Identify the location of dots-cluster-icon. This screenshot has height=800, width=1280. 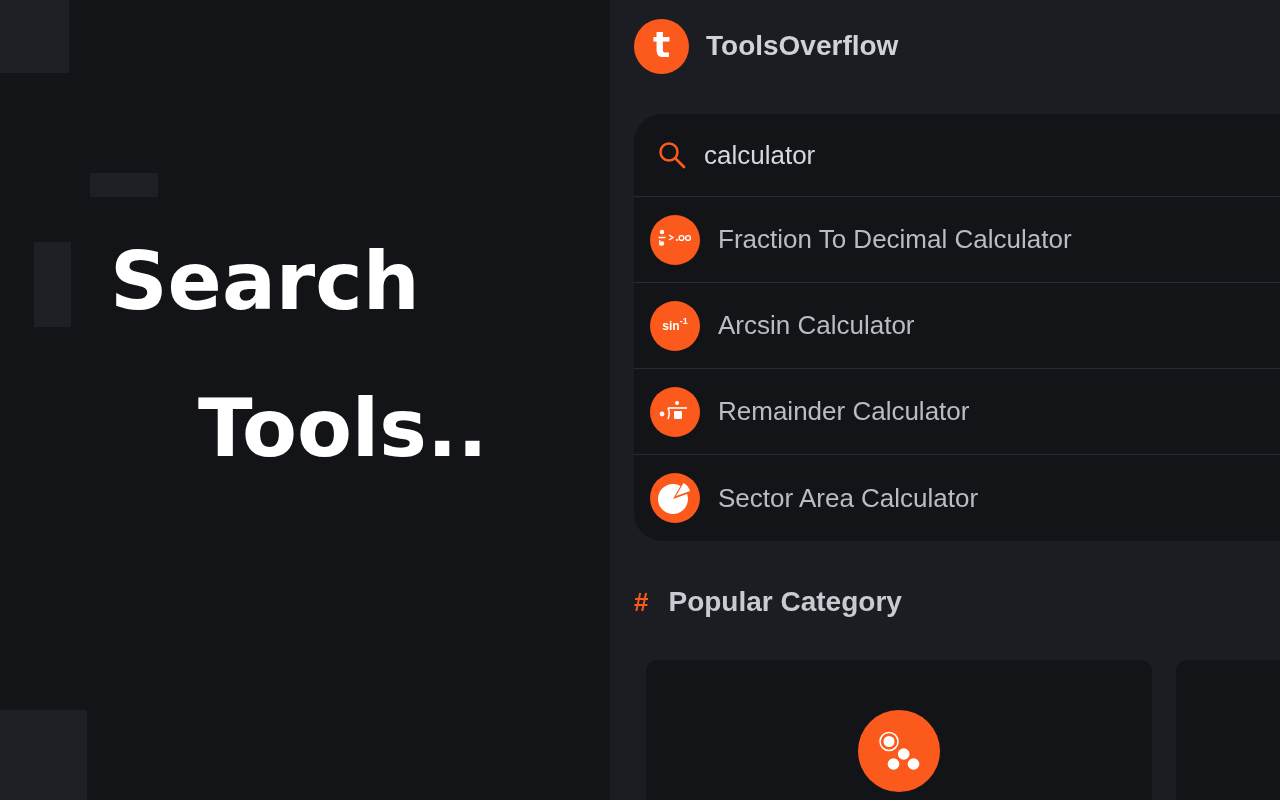
(899, 751).